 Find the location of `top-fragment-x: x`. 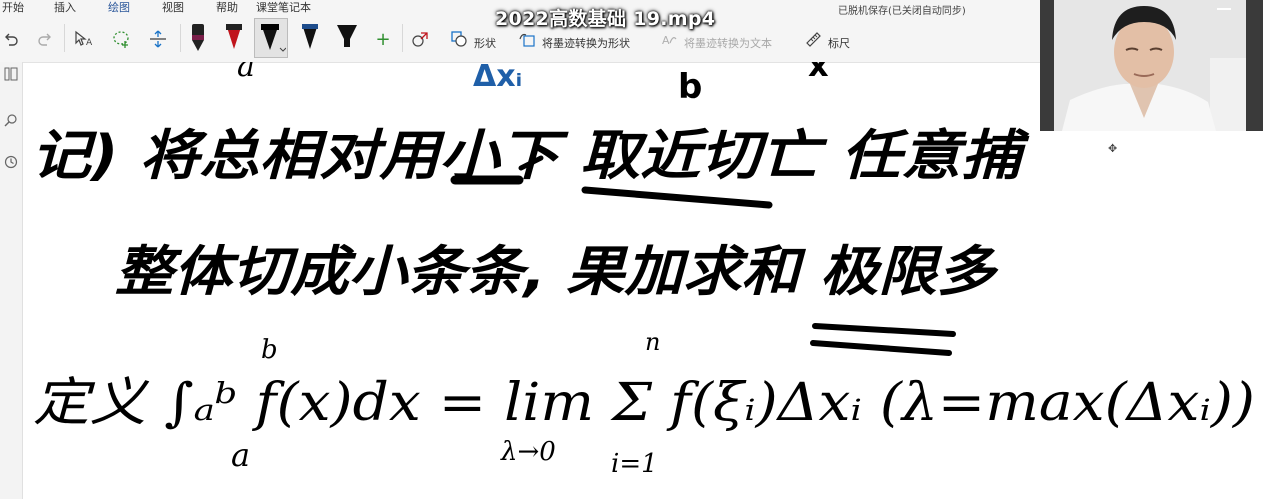

top-fragment-x: x is located at coordinates (818, 73).